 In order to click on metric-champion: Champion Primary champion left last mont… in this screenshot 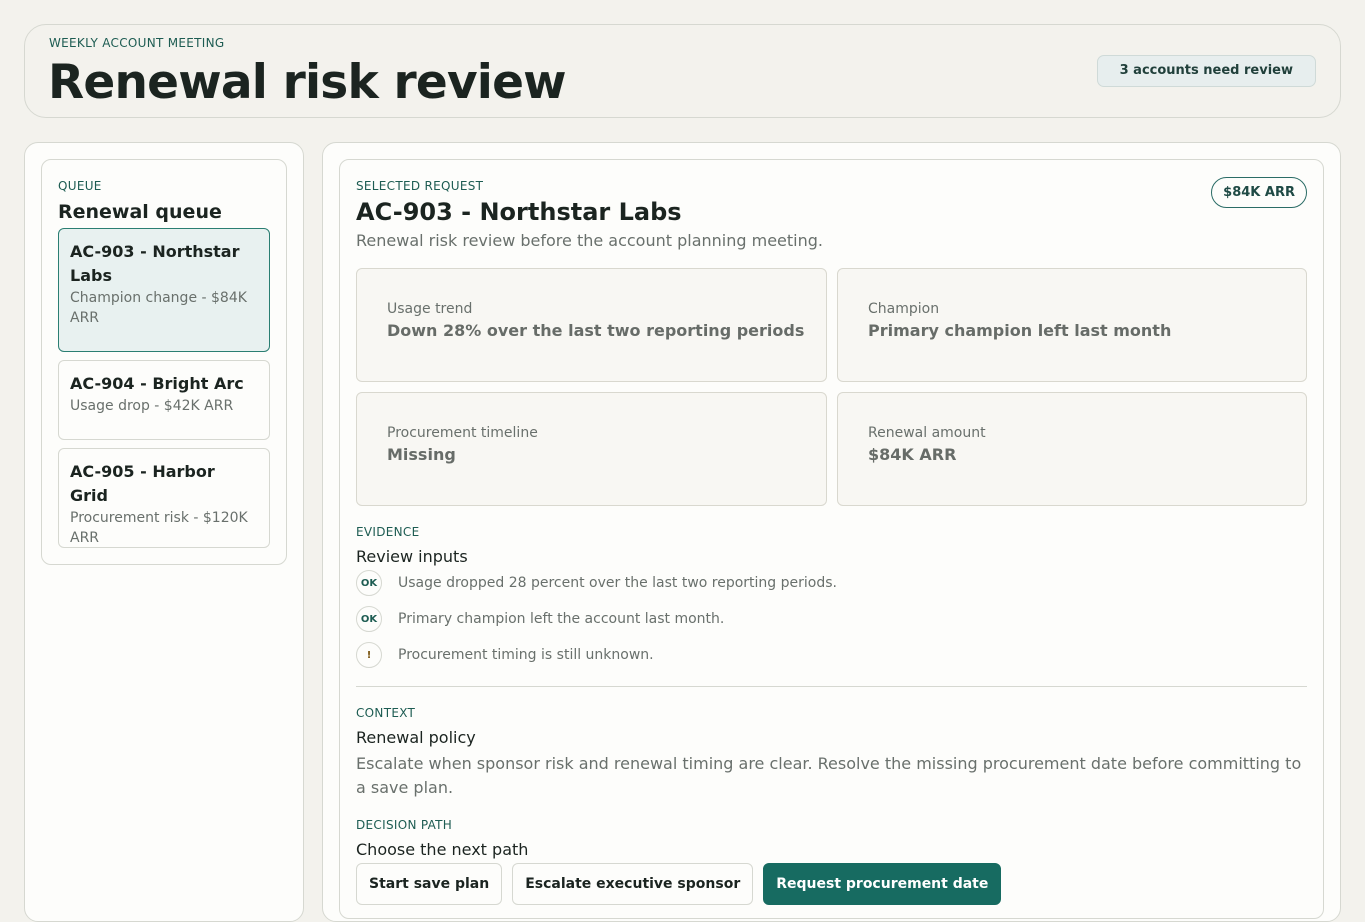, I will do `click(1072, 325)`.